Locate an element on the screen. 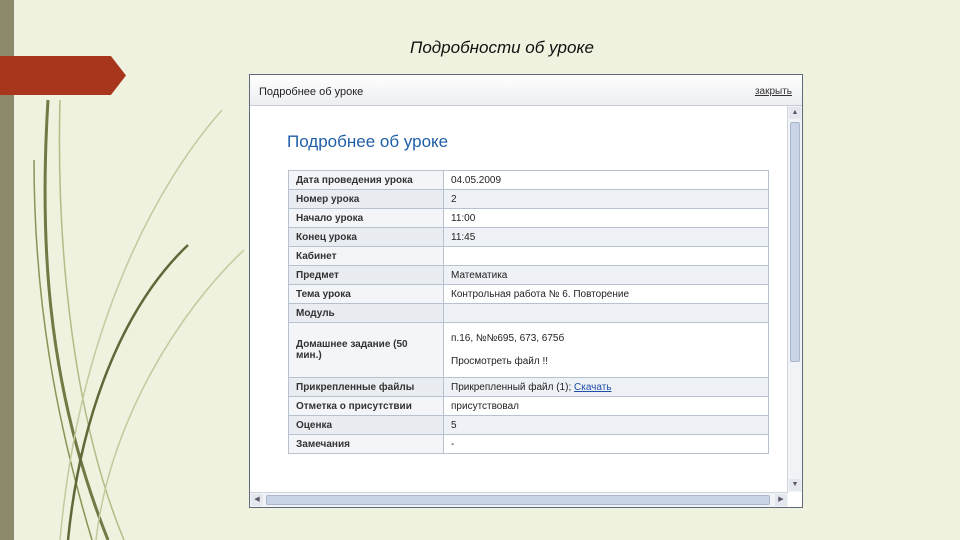 This screenshot has width=960, height=540. table-row: Конец урока 11:45 is located at coordinates (528, 237).